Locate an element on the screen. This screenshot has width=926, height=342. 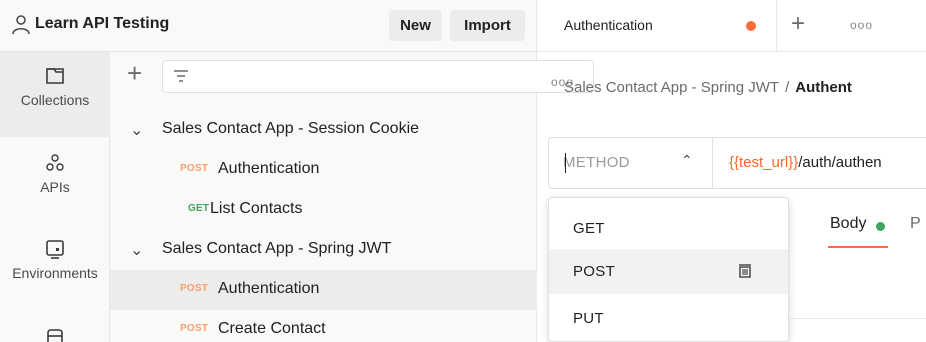
breadcrumb: Sales Contact App - Spring JWT / Authent is located at coordinates (708, 87).